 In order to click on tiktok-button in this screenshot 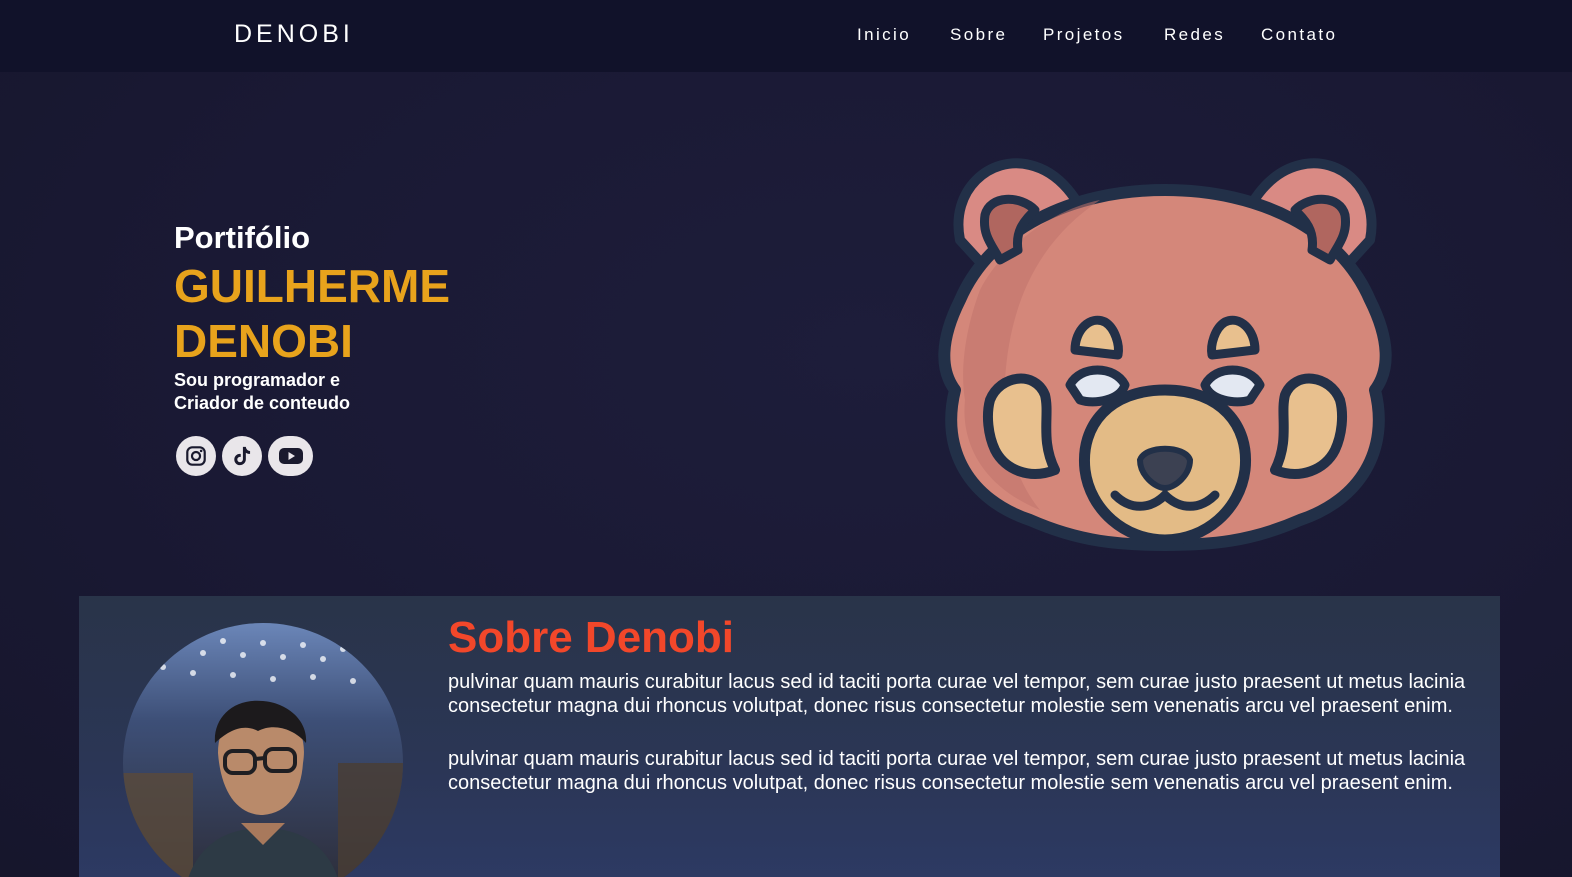, I will do `click(242, 456)`.